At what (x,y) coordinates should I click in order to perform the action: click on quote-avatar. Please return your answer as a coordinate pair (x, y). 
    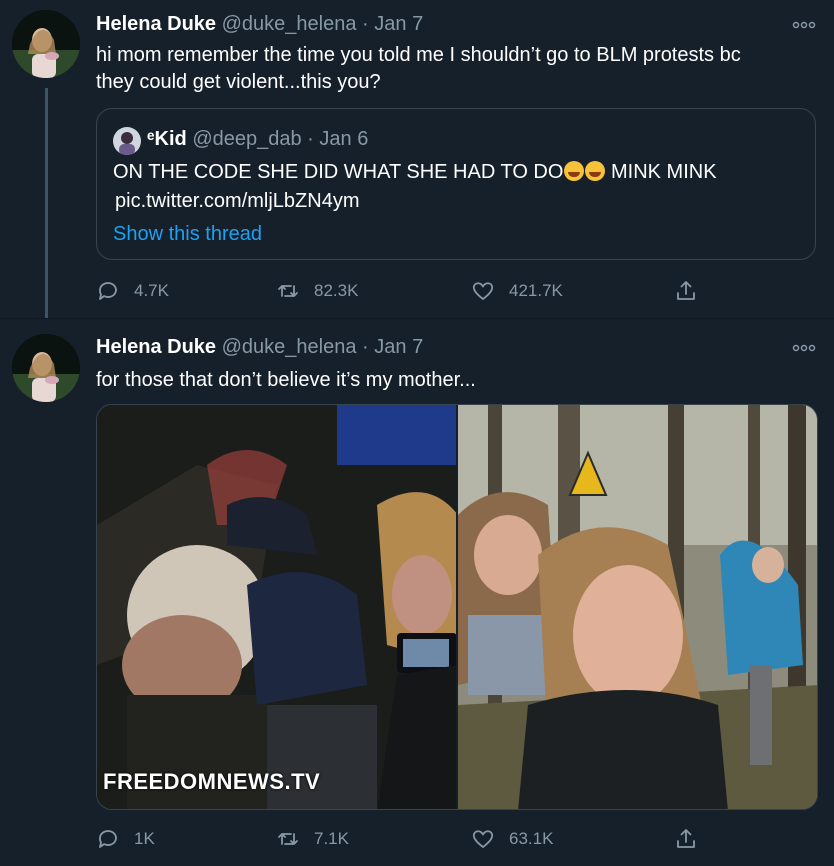
    Looking at the image, I should click on (127, 141).